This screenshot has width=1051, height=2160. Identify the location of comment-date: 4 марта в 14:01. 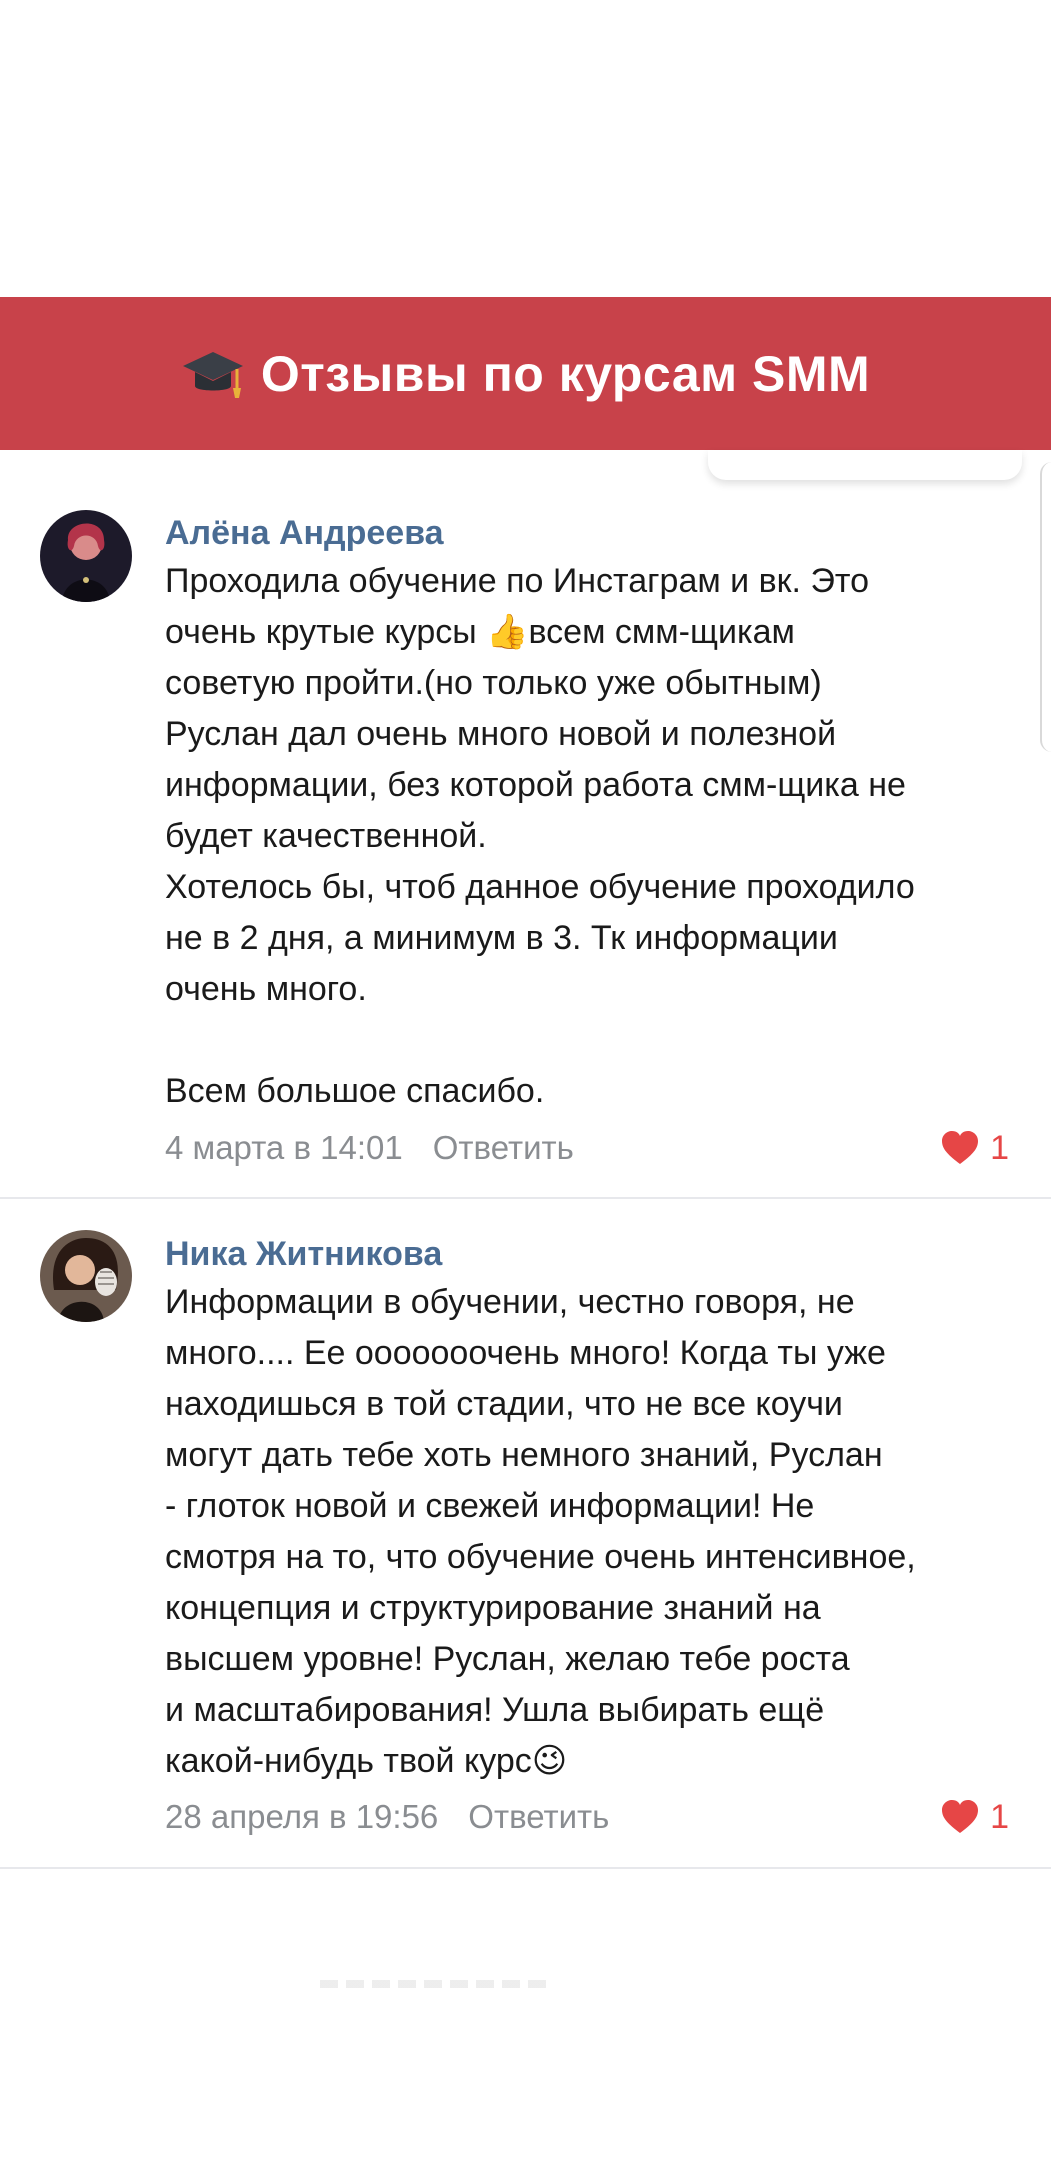
(284, 1147).